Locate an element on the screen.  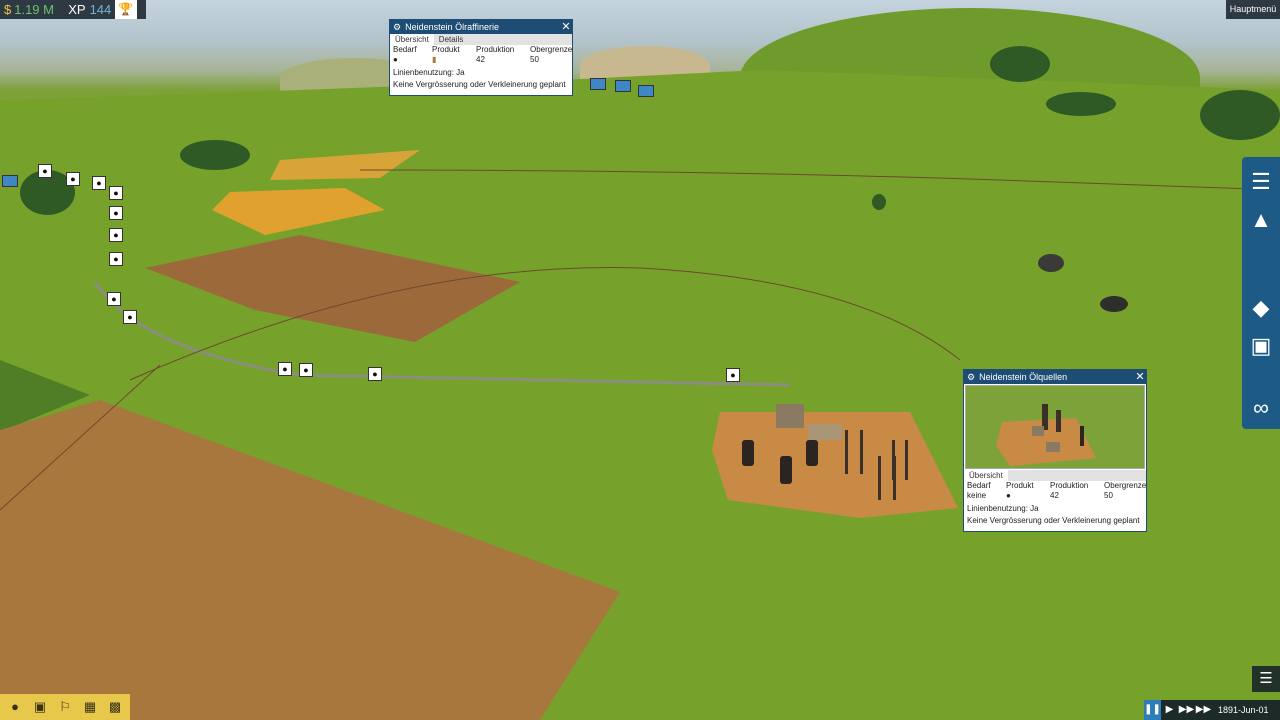
terrain-icon: ◆ is located at coordinates (1261, 308).